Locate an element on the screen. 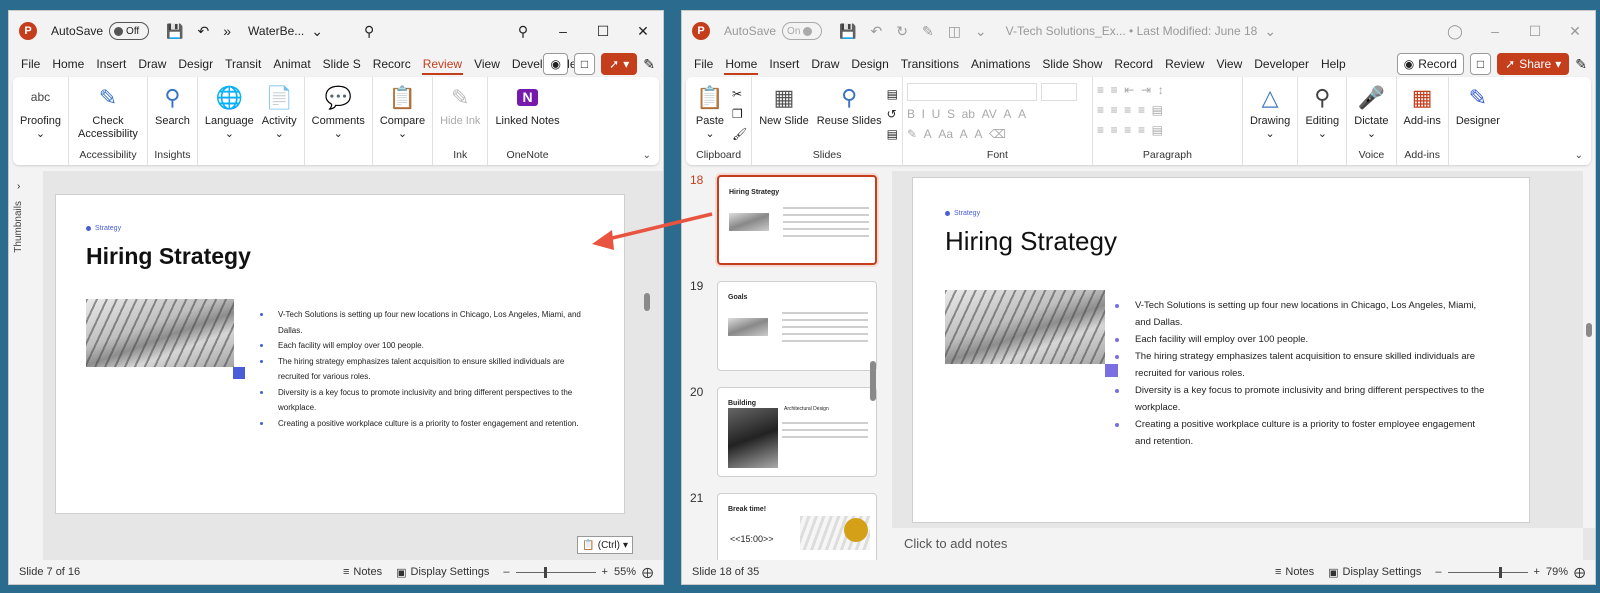  addins-button: ▦ Add-ins is located at coordinates (1422, 115).